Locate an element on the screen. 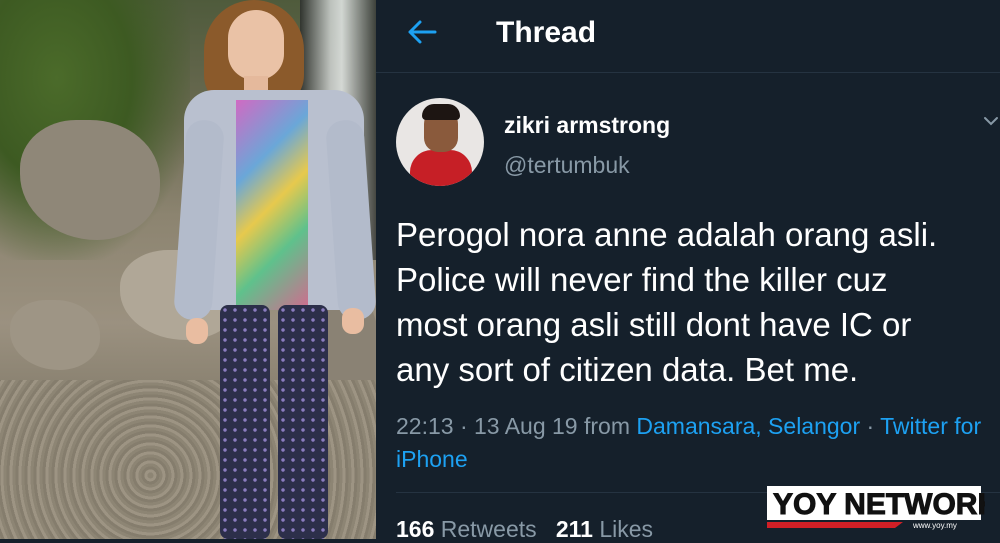  likes-count: 211 is located at coordinates (574, 529).